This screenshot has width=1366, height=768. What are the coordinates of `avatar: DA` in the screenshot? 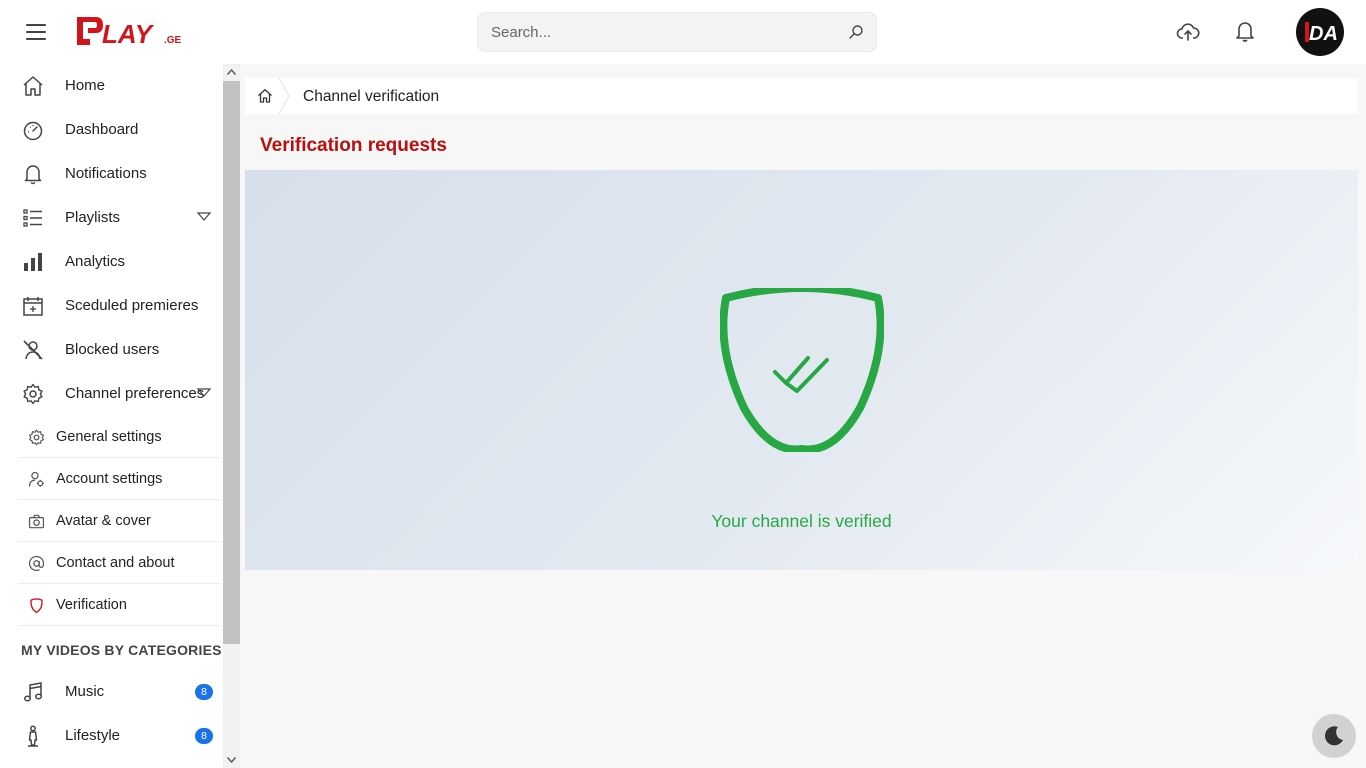 It's located at (1320, 32).